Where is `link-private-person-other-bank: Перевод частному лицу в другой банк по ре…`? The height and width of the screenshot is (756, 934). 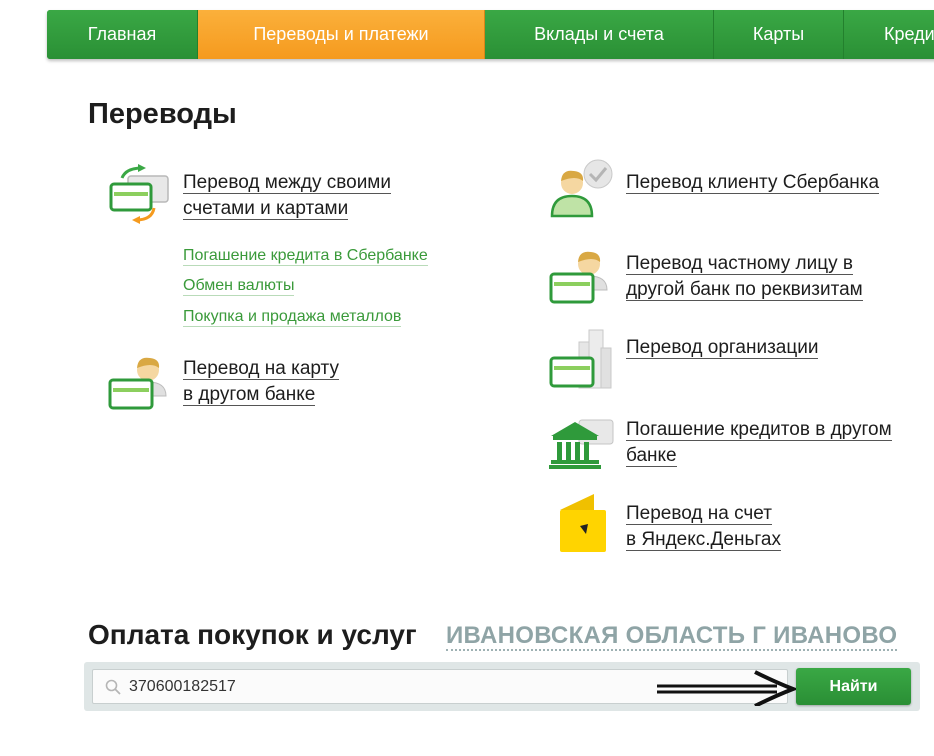
link-private-person-other-bank: Перевод частному лицу в другой банк по ре… is located at coordinates (744, 277).